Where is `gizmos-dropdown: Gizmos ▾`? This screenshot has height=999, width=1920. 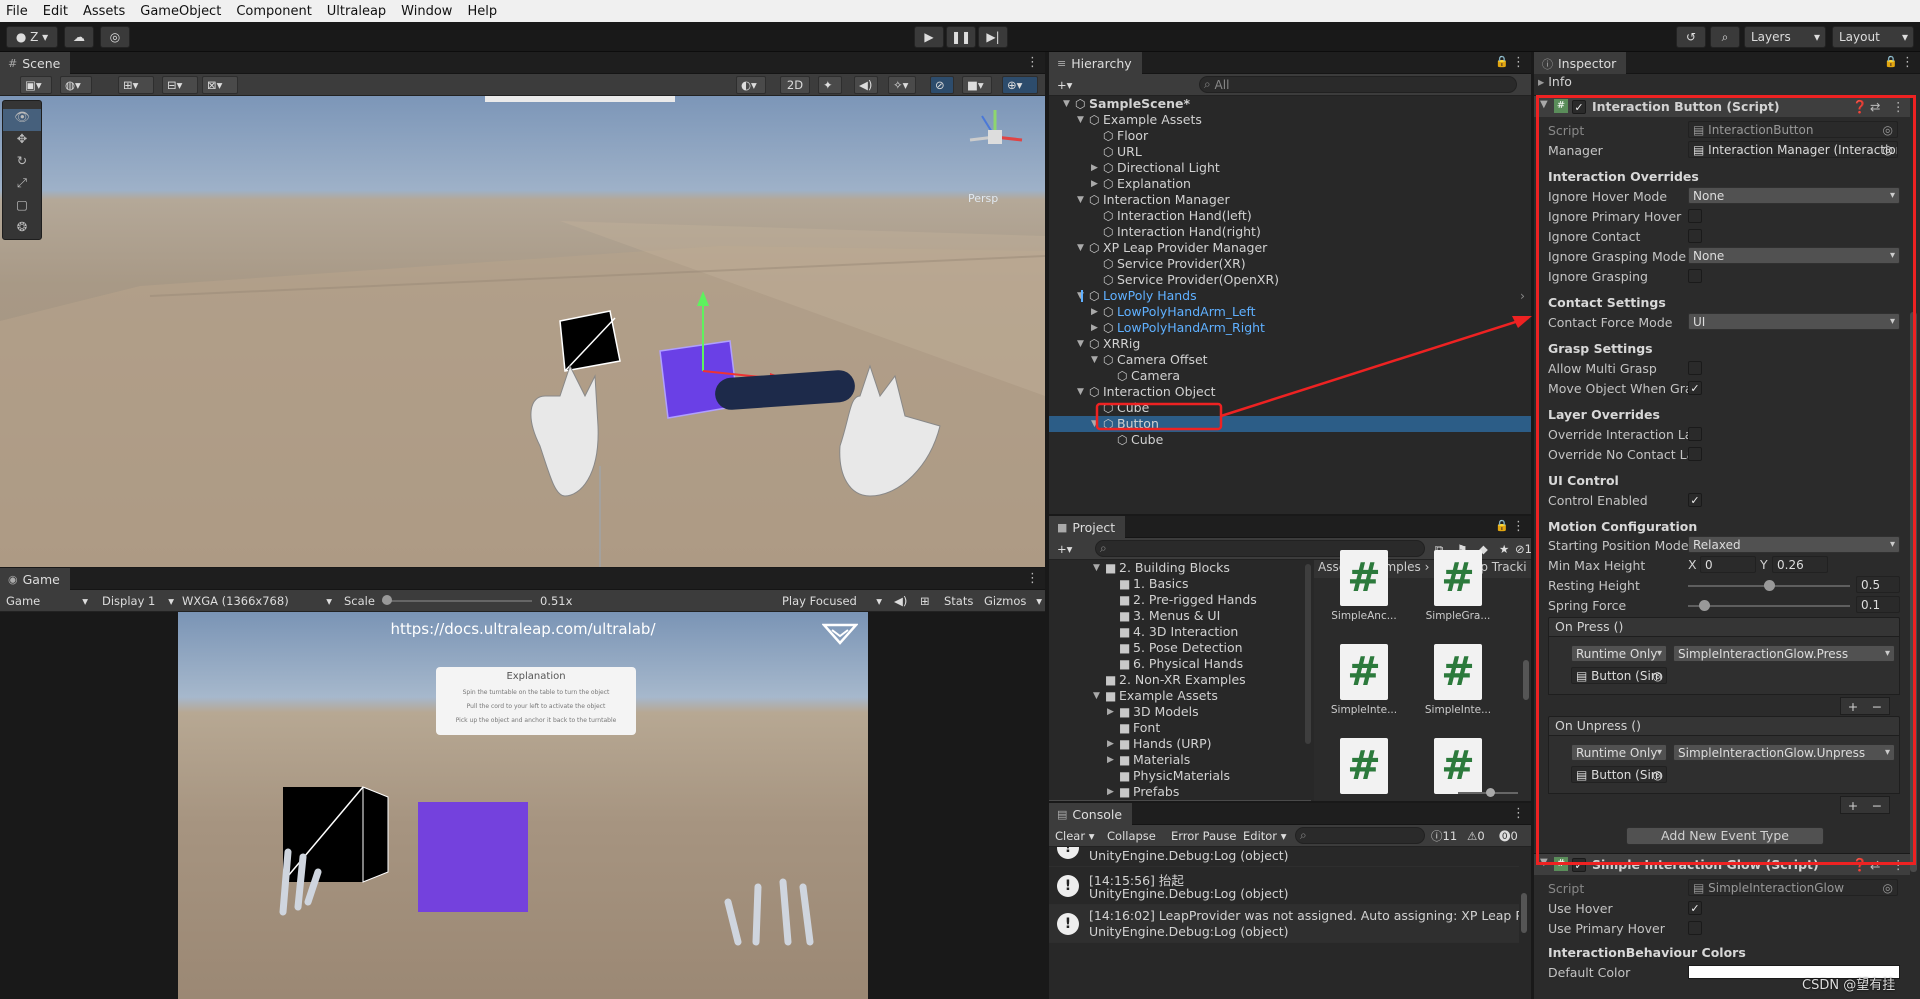 gizmos-dropdown: Gizmos ▾ is located at coordinates (1012, 601).